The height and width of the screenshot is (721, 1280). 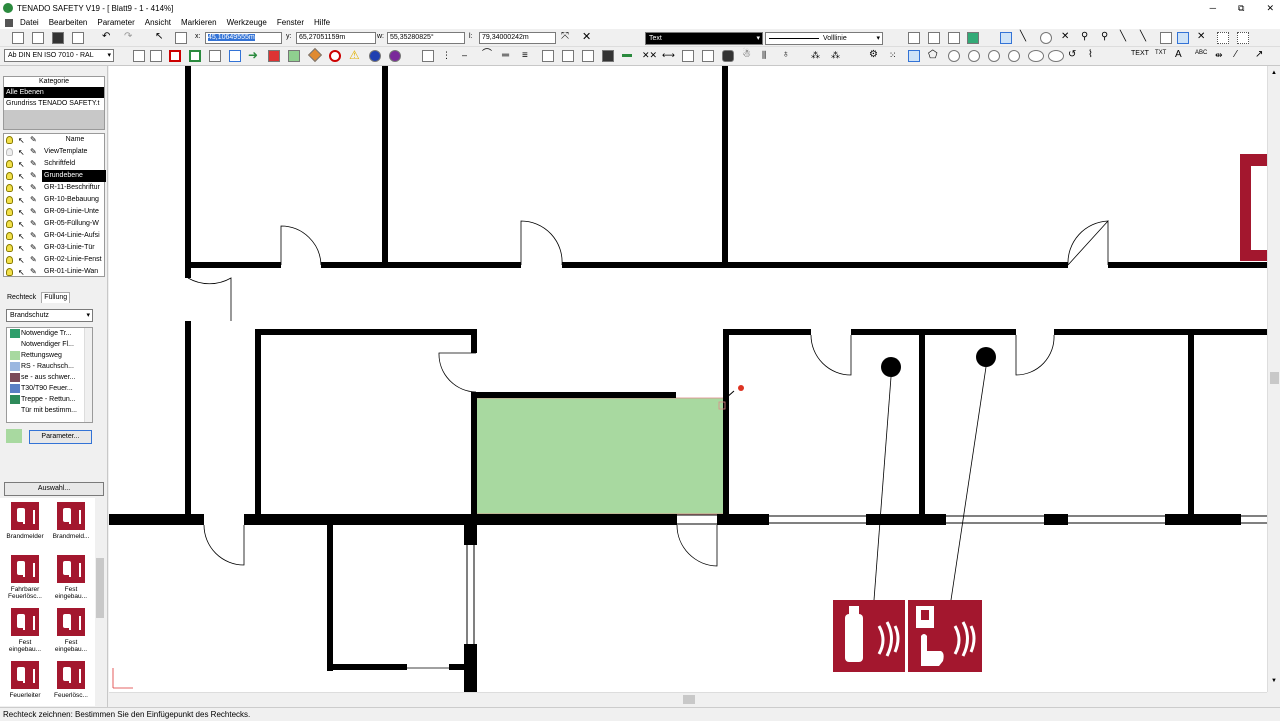 I want to click on scroll-up-icon: ▲, so click(x=1274, y=73).